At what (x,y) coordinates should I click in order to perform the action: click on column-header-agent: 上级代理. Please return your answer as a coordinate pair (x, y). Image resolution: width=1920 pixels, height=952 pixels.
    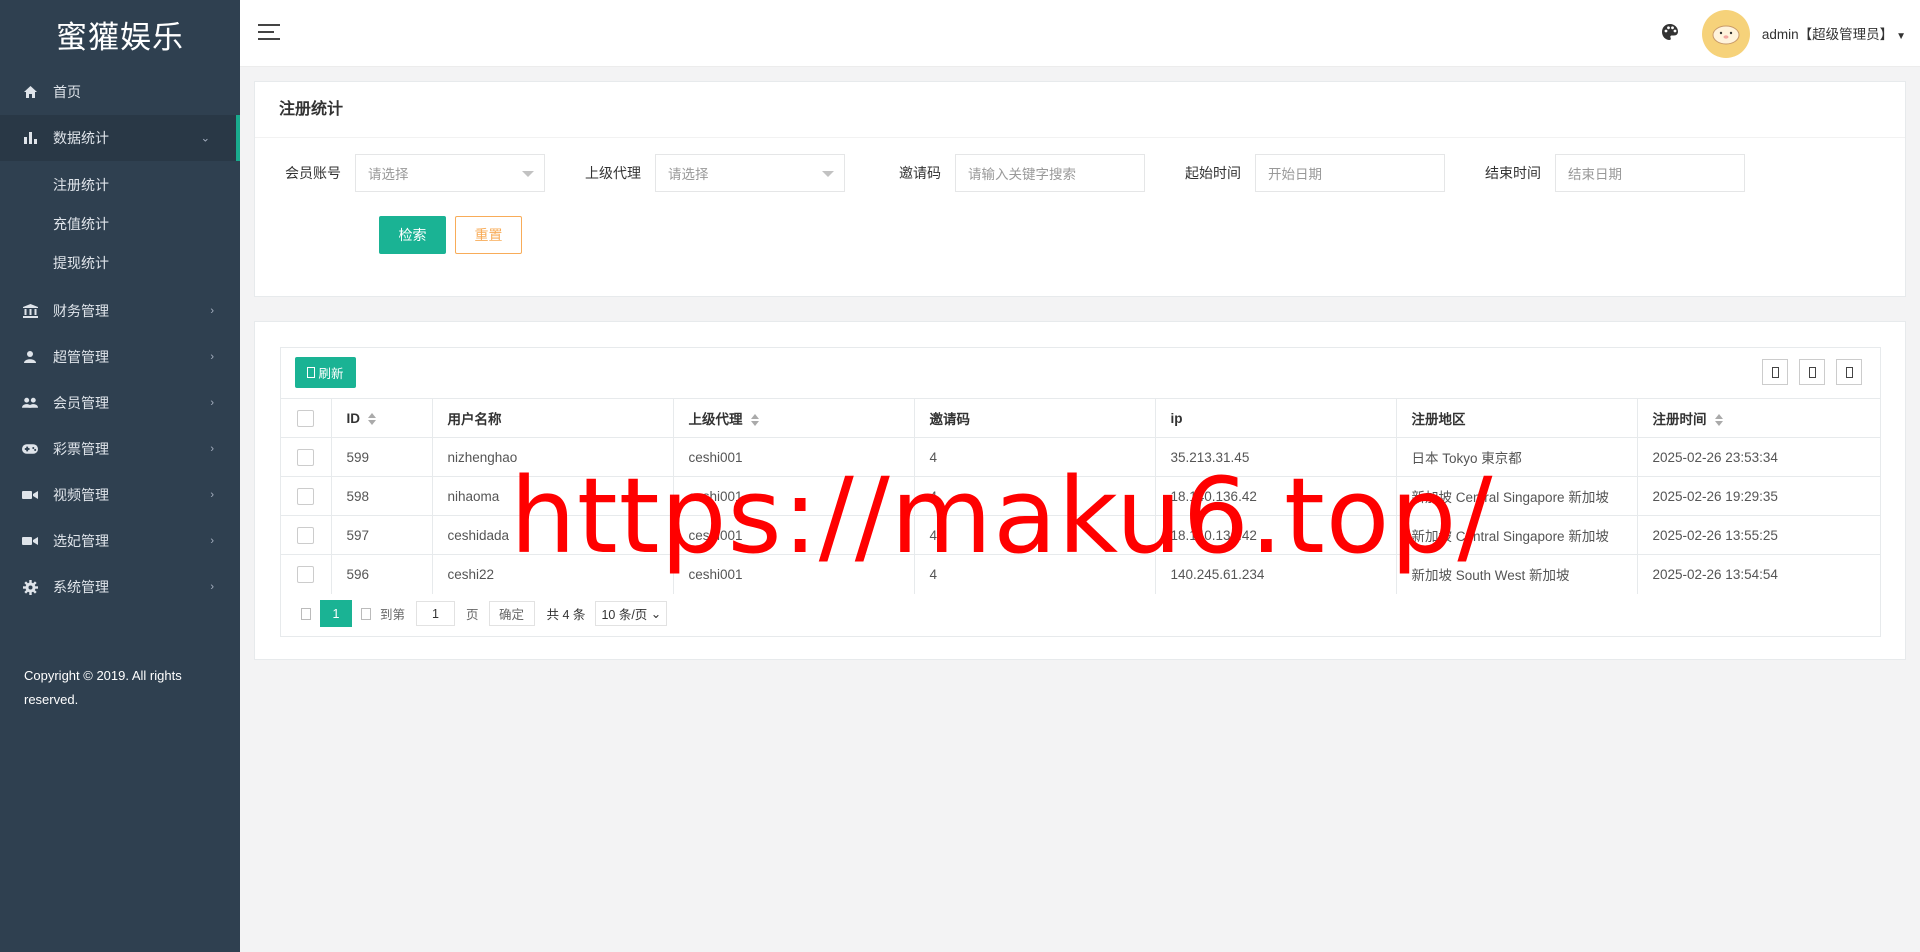
    Looking at the image, I should click on (794, 418).